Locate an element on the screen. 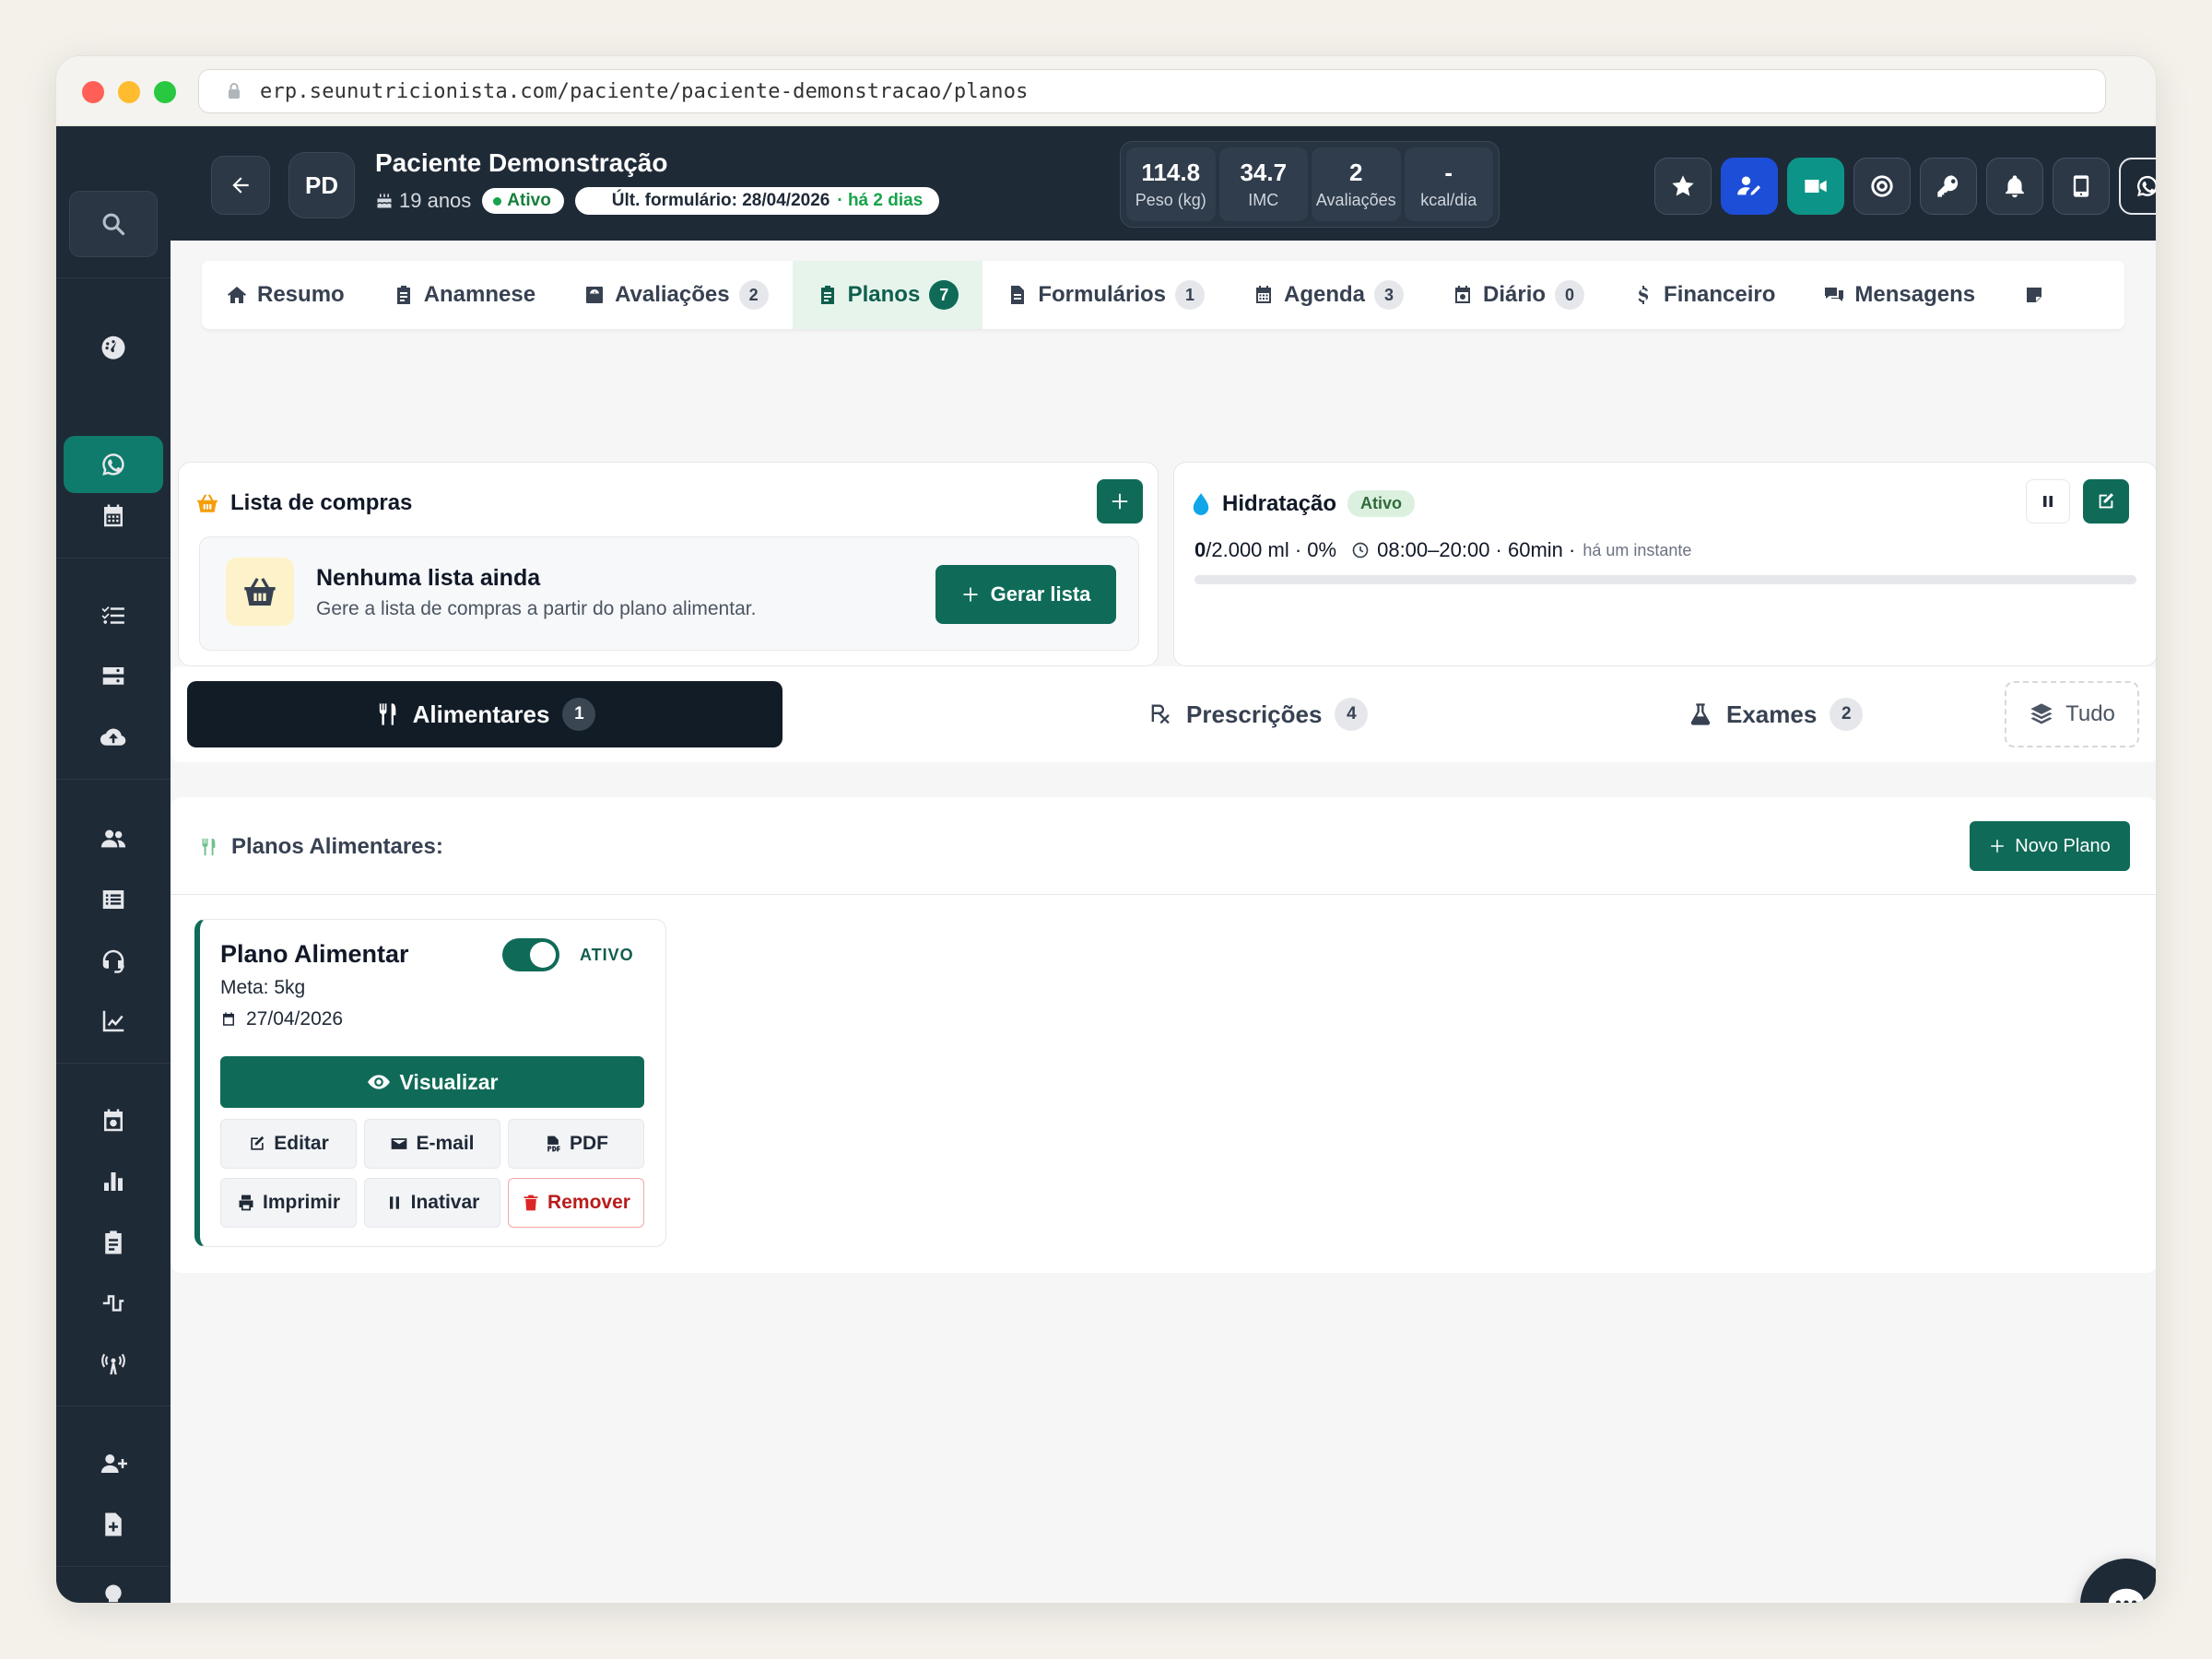 The width and height of the screenshot is (2212, 1659). last-form-ago: · há 2 dias is located at coordinates (880, 200).